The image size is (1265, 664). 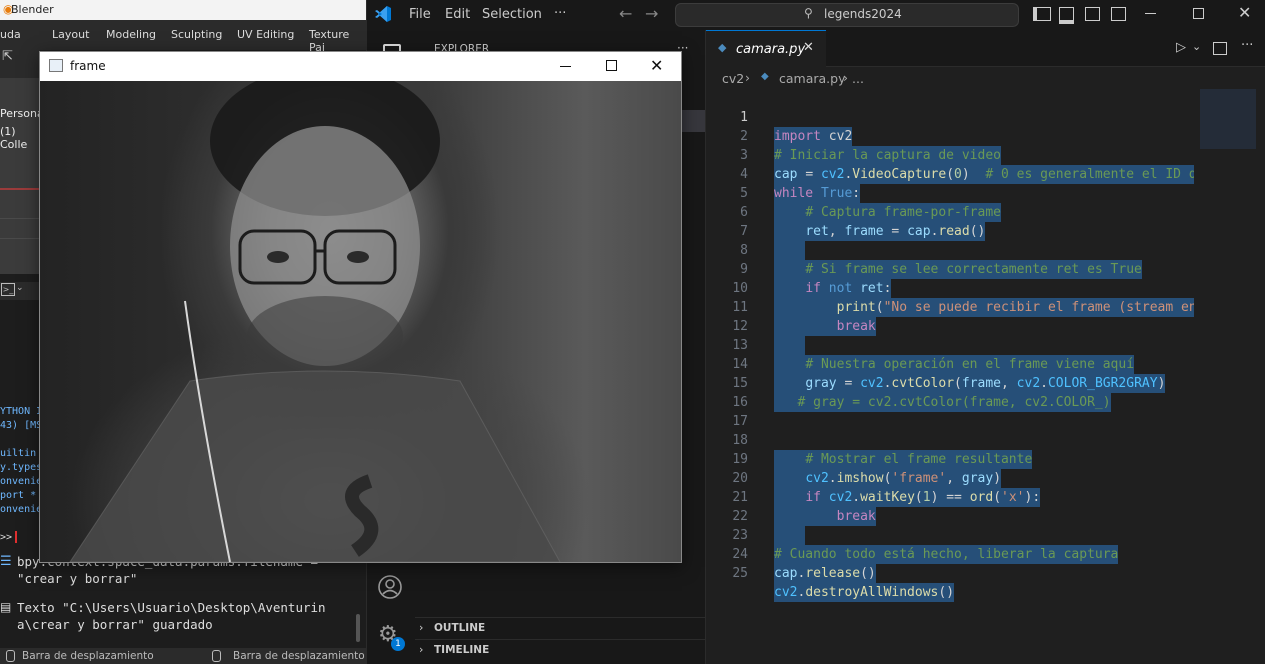 What do you see at coordinates (1181, 47) in the screenshot?
I see `run-python-icon: ▷` at bounding box center [1181, 47].